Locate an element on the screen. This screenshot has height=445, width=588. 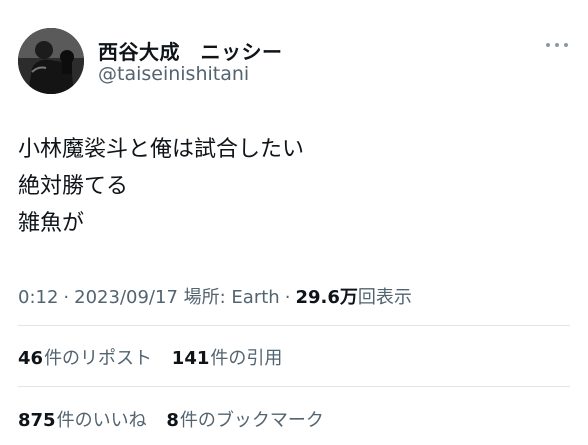
tweet-time: 0:12 is located at coordinates (38, 297).